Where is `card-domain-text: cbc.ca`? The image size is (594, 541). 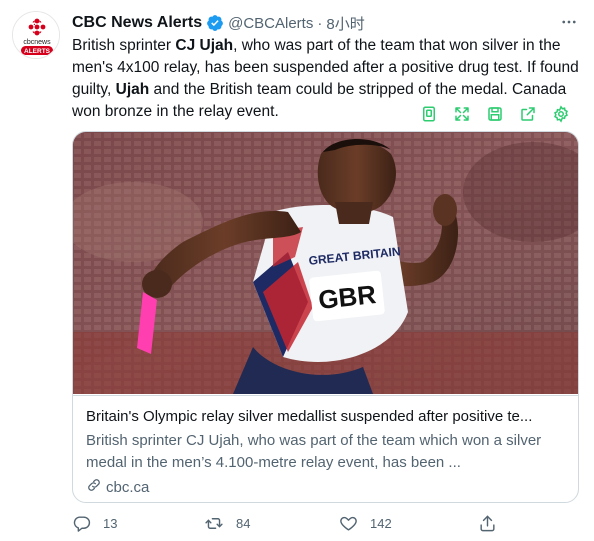 card-domain-text: cbc.ca is located at coordinates (128, 487).